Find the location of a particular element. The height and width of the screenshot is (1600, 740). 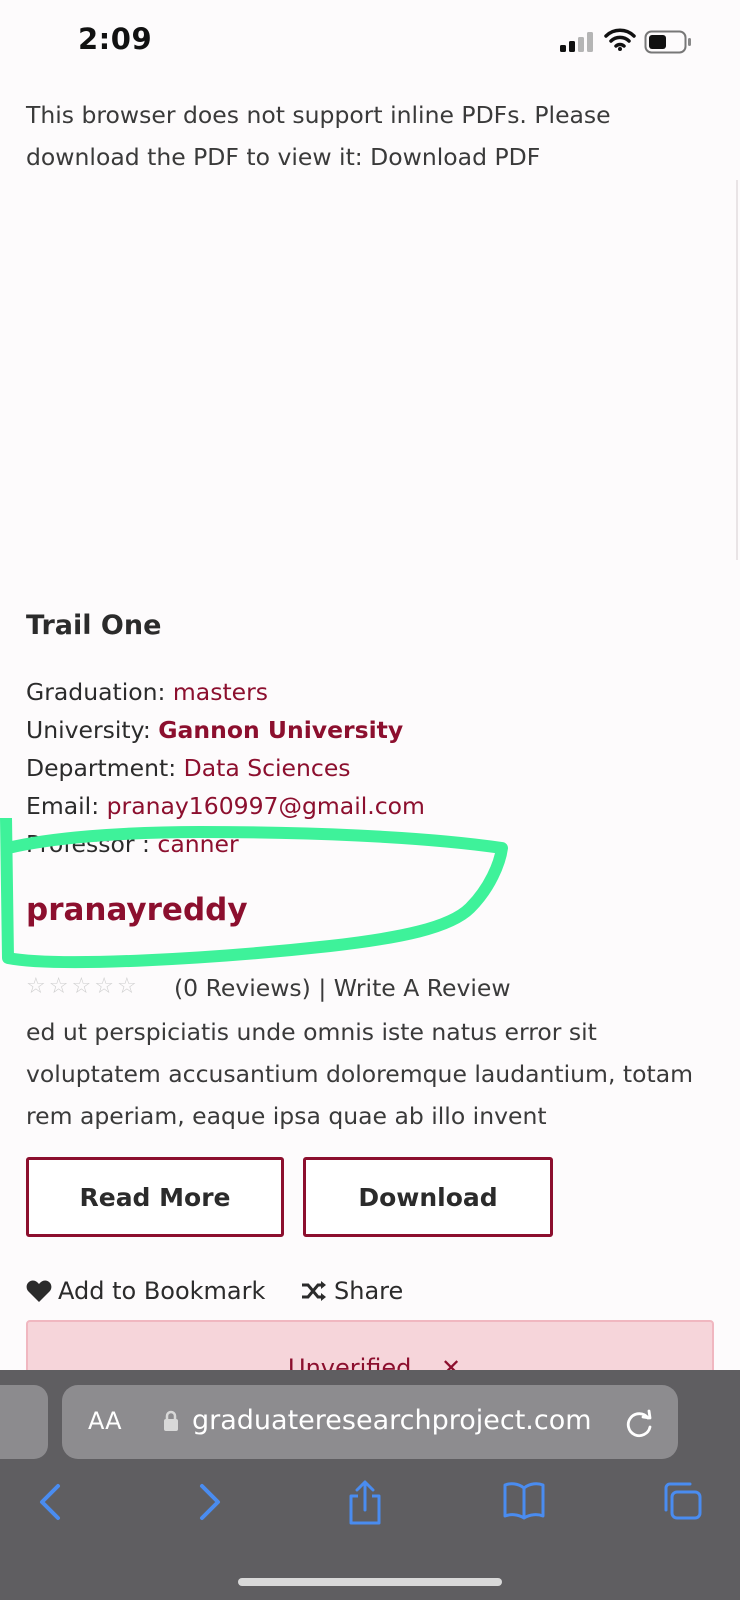

bookmarks-book-icon is located at coordinates (524, 1500).